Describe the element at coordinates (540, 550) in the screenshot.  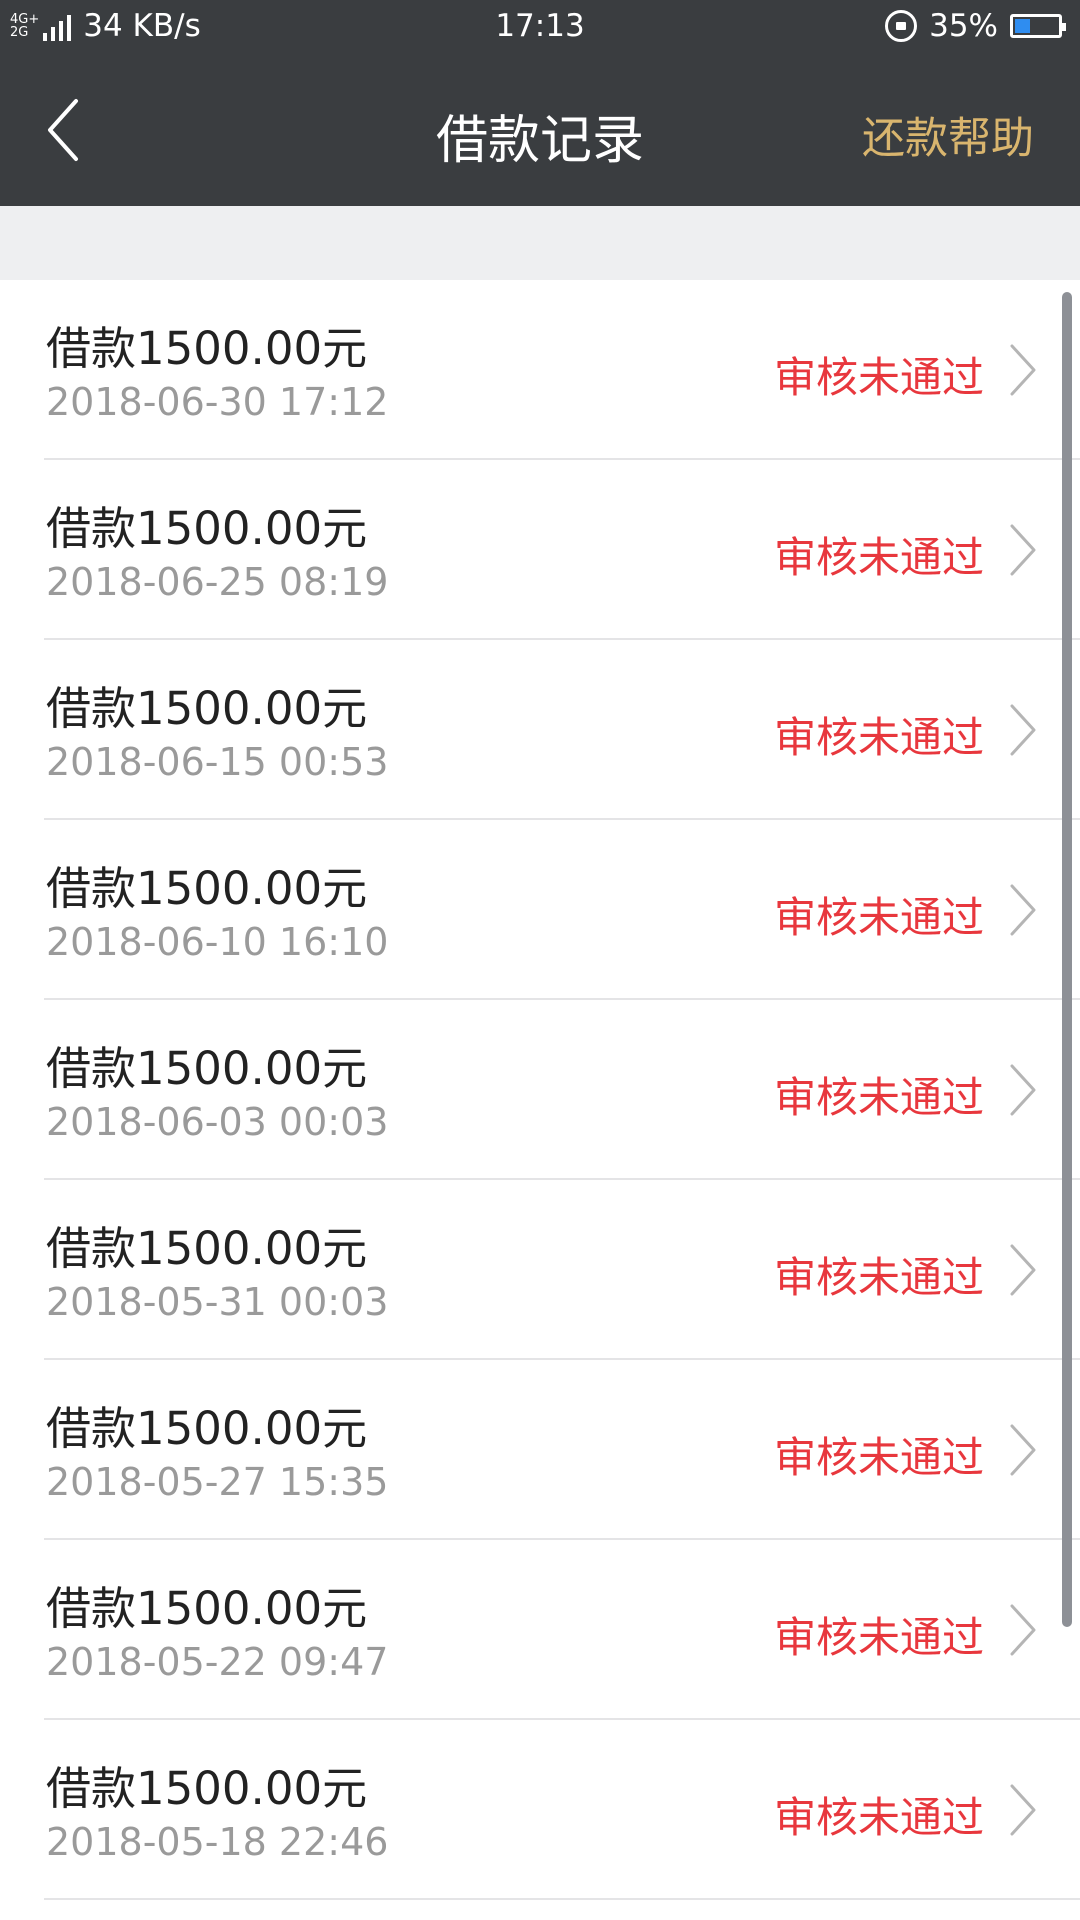
I see `loan-record-row: 借款1500.00元 2018-06-25 08:19 审核未通过` at that location.